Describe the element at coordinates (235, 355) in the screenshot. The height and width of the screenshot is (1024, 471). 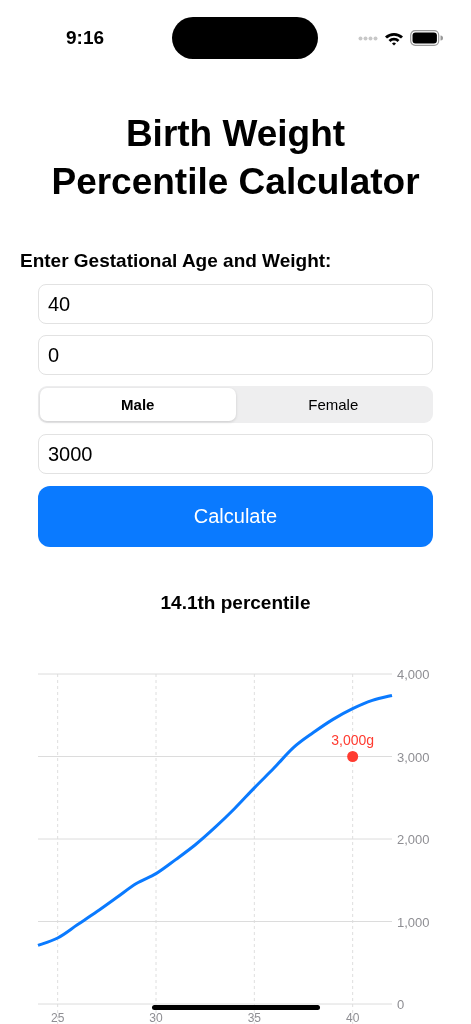
I see `input-field: 0` at that location.